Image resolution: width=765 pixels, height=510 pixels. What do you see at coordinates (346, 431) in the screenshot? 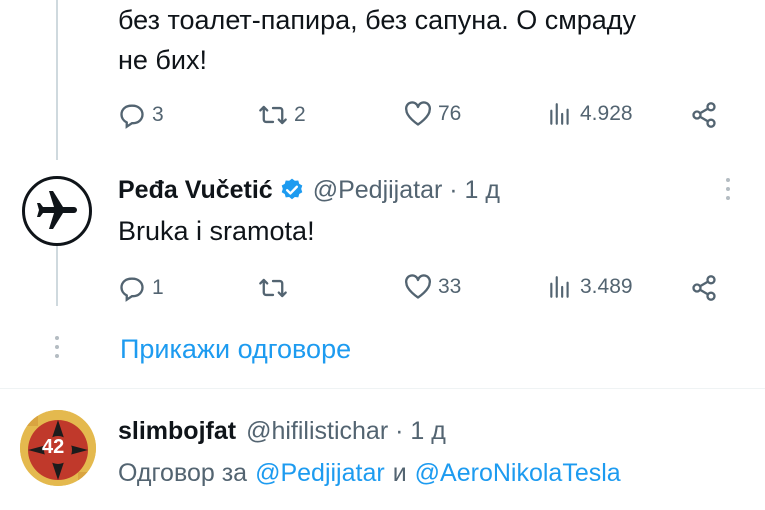
I see `handle-and-time: @hifilistichar · 1 д` at bounding box center [346, 431].